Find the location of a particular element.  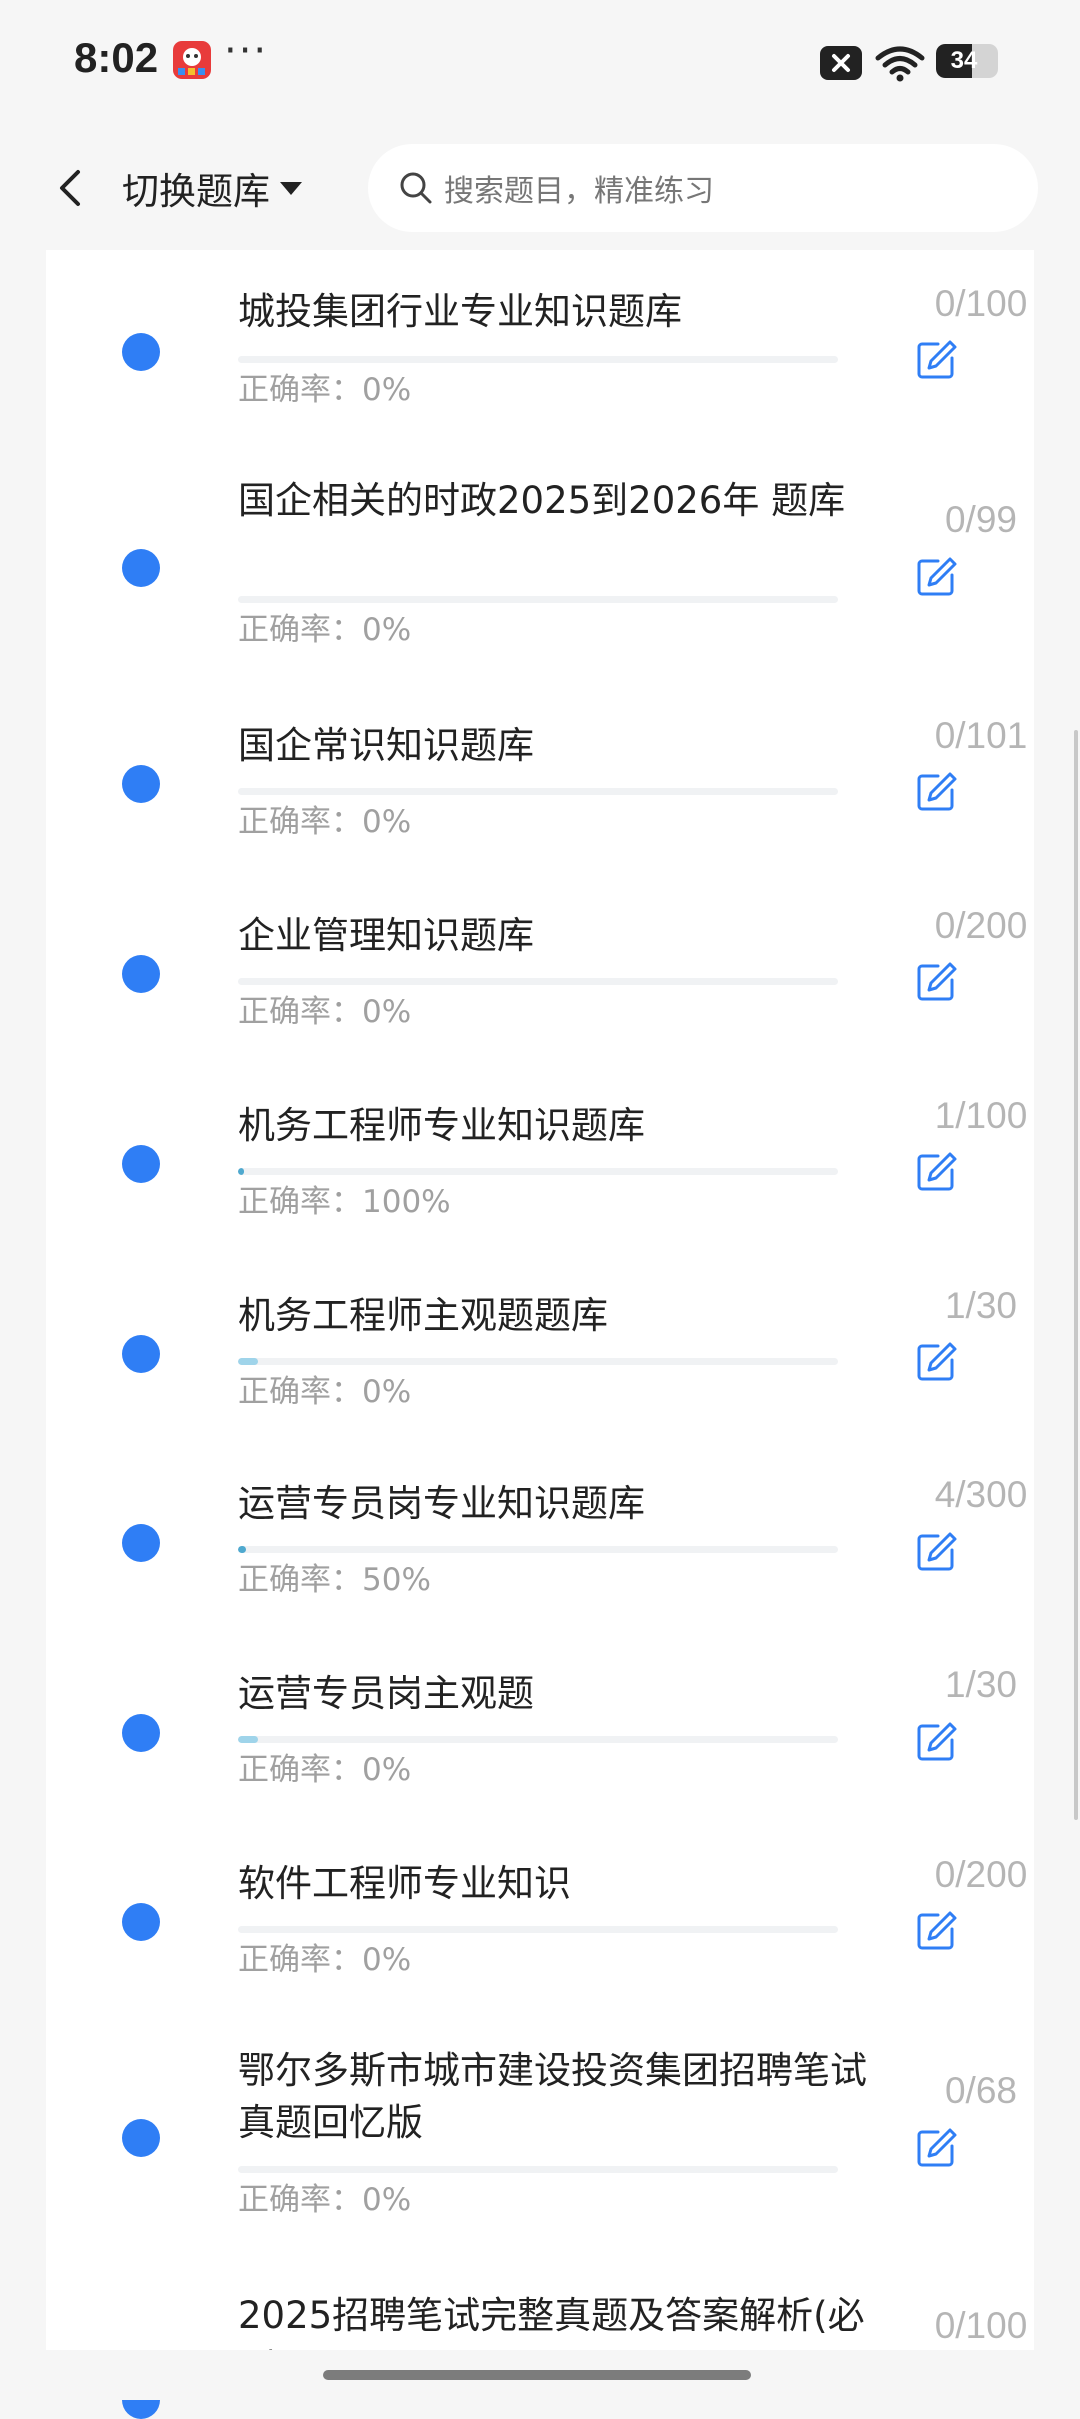

wifi-icon is located at coordinates (900, 64).